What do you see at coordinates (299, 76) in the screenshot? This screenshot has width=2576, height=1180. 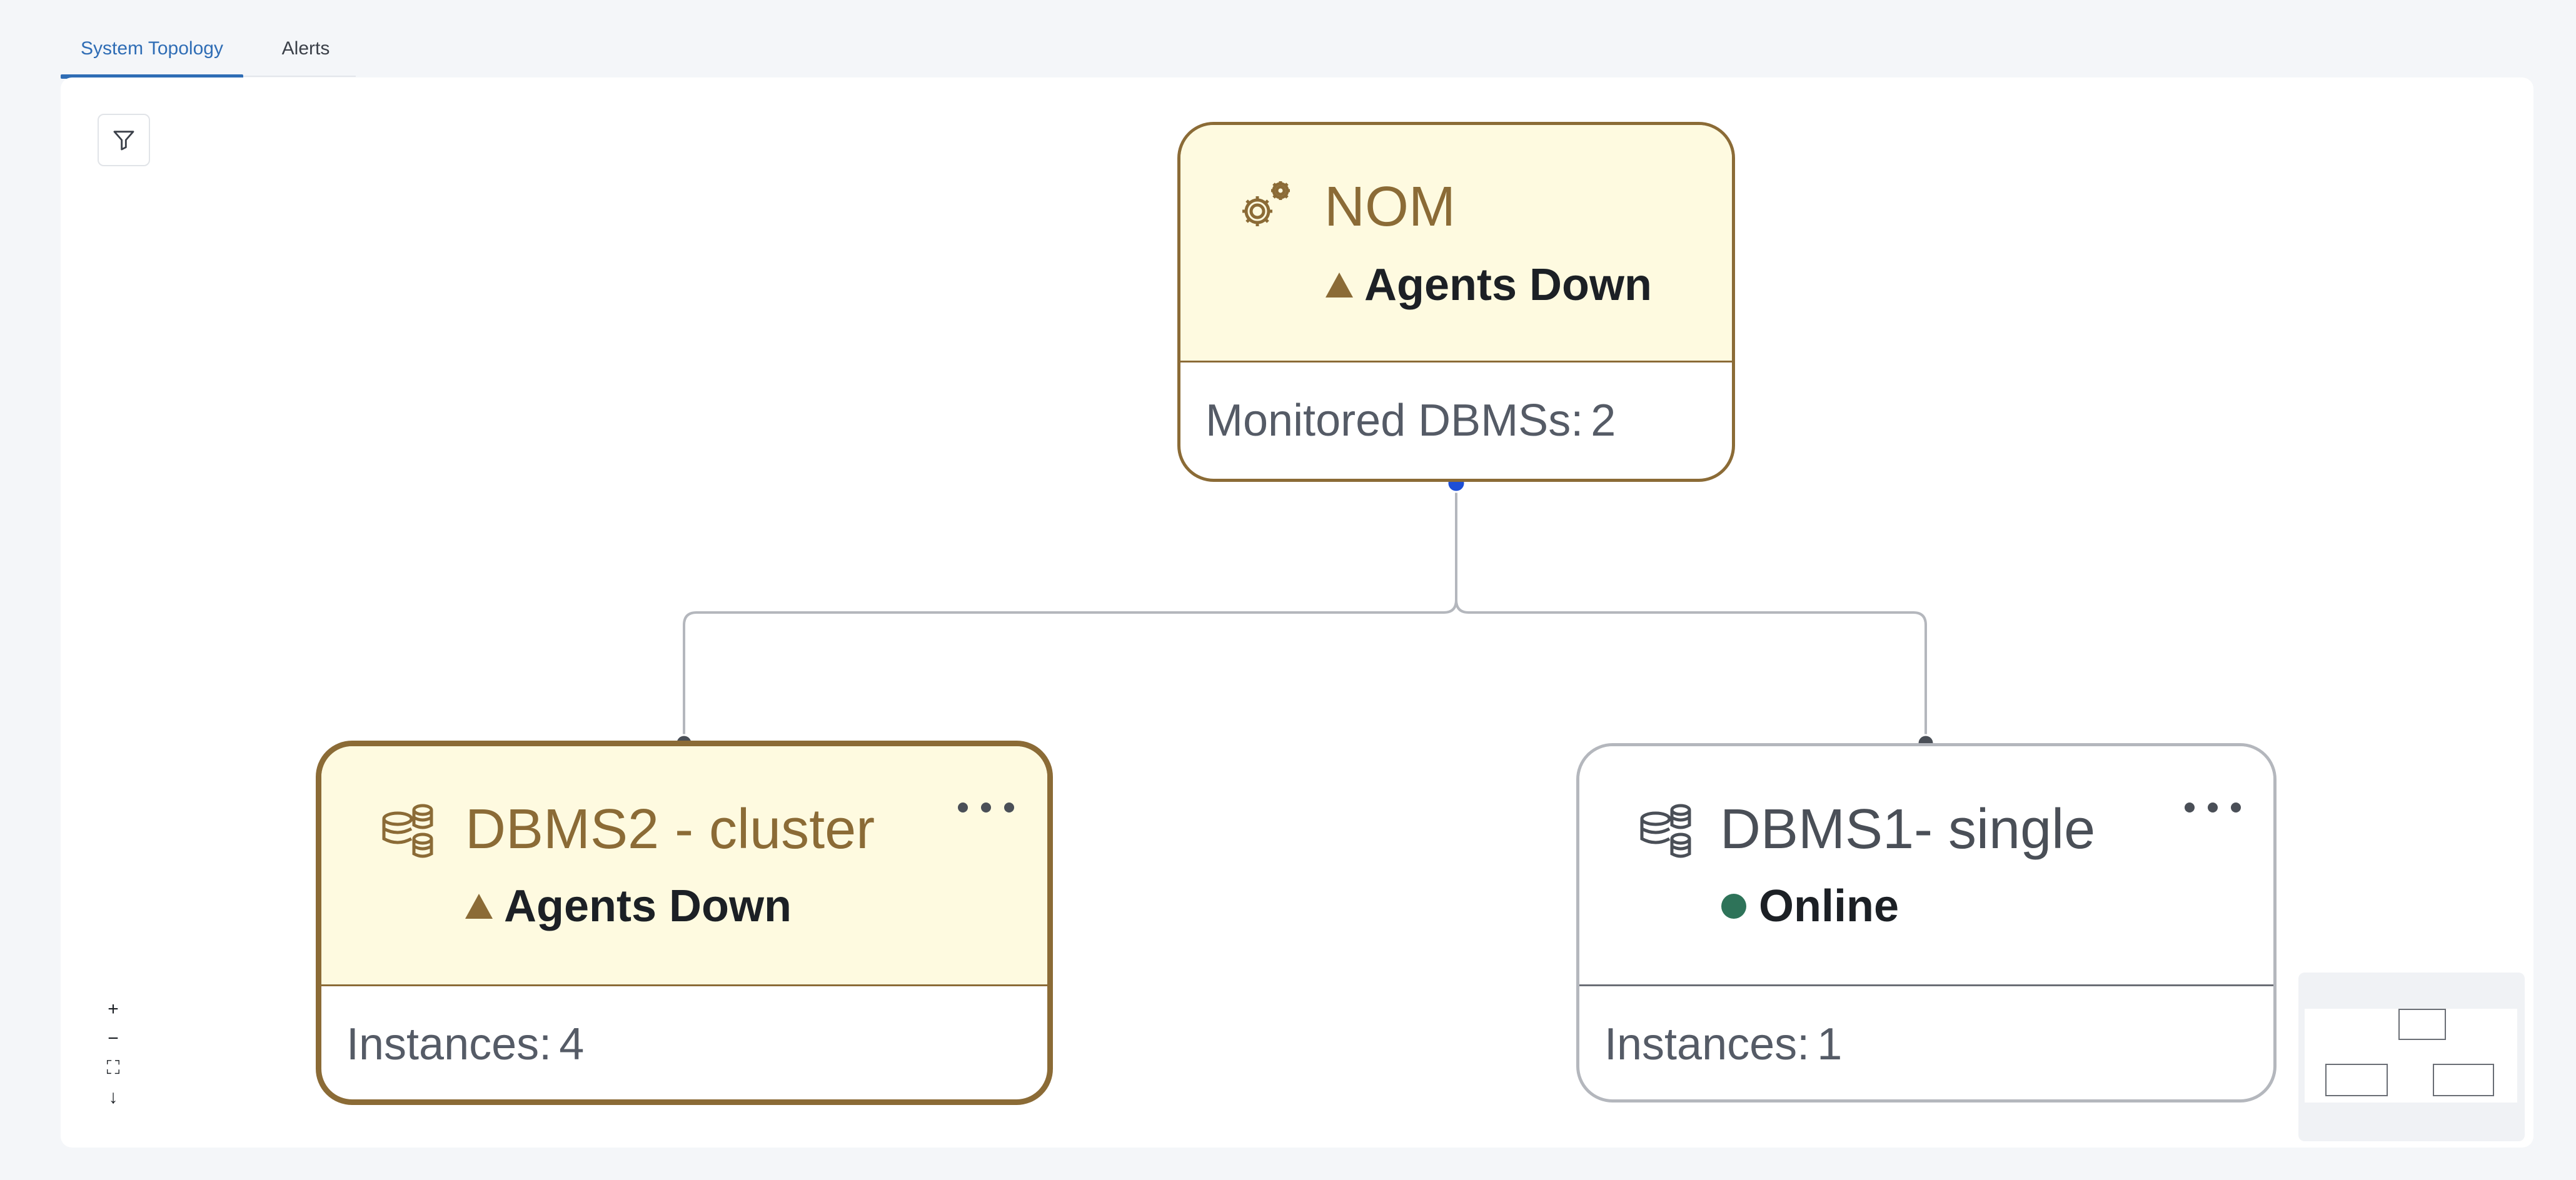 I see `tab-divider` at bounding box center [299, 76].